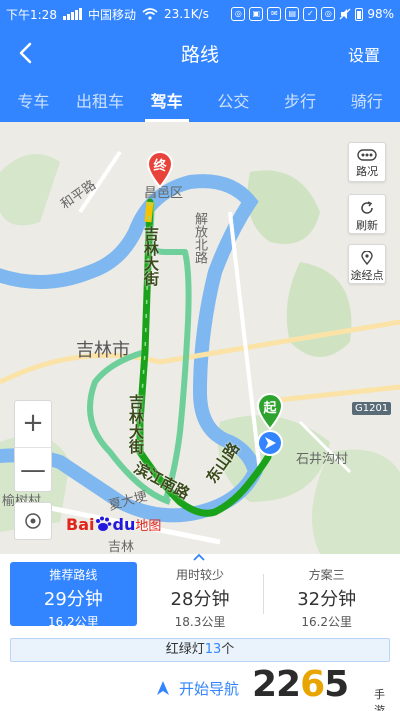 The width and height of the screenshot is (400, 711). What do you see at coordinates (124, 524) in the screenshot?
I see `logo-du: du` at bounding box center [124, 524].